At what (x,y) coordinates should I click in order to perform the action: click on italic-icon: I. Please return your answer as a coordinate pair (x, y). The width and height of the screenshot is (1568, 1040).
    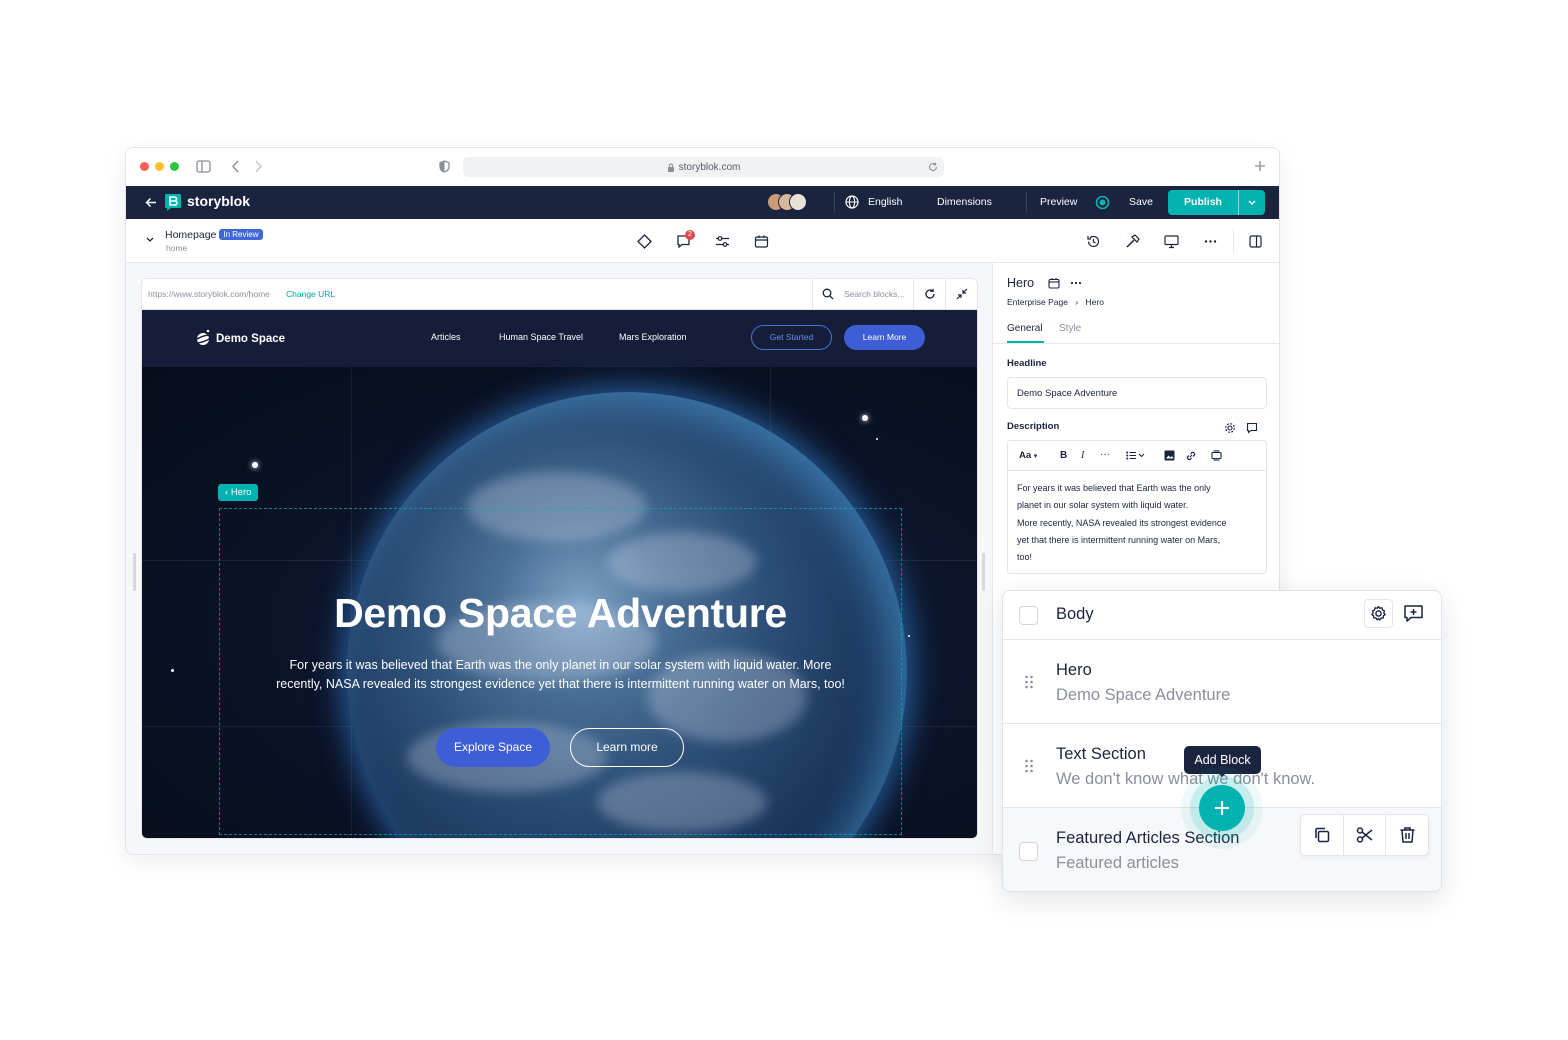
    Looking at the image, I should click on (1082, 455).